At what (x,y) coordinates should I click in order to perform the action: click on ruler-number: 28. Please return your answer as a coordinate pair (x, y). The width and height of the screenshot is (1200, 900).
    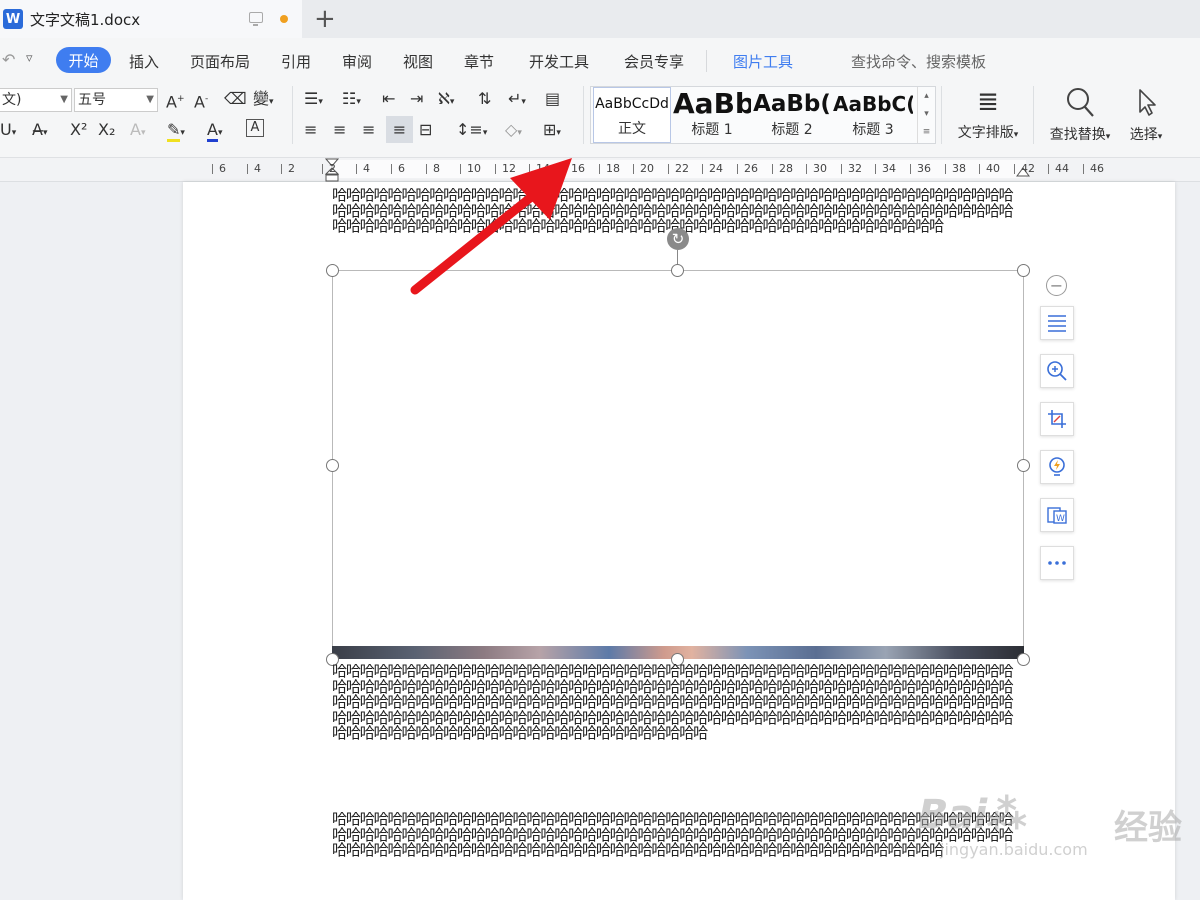
    Looking at the image, I should click on (786, 168).